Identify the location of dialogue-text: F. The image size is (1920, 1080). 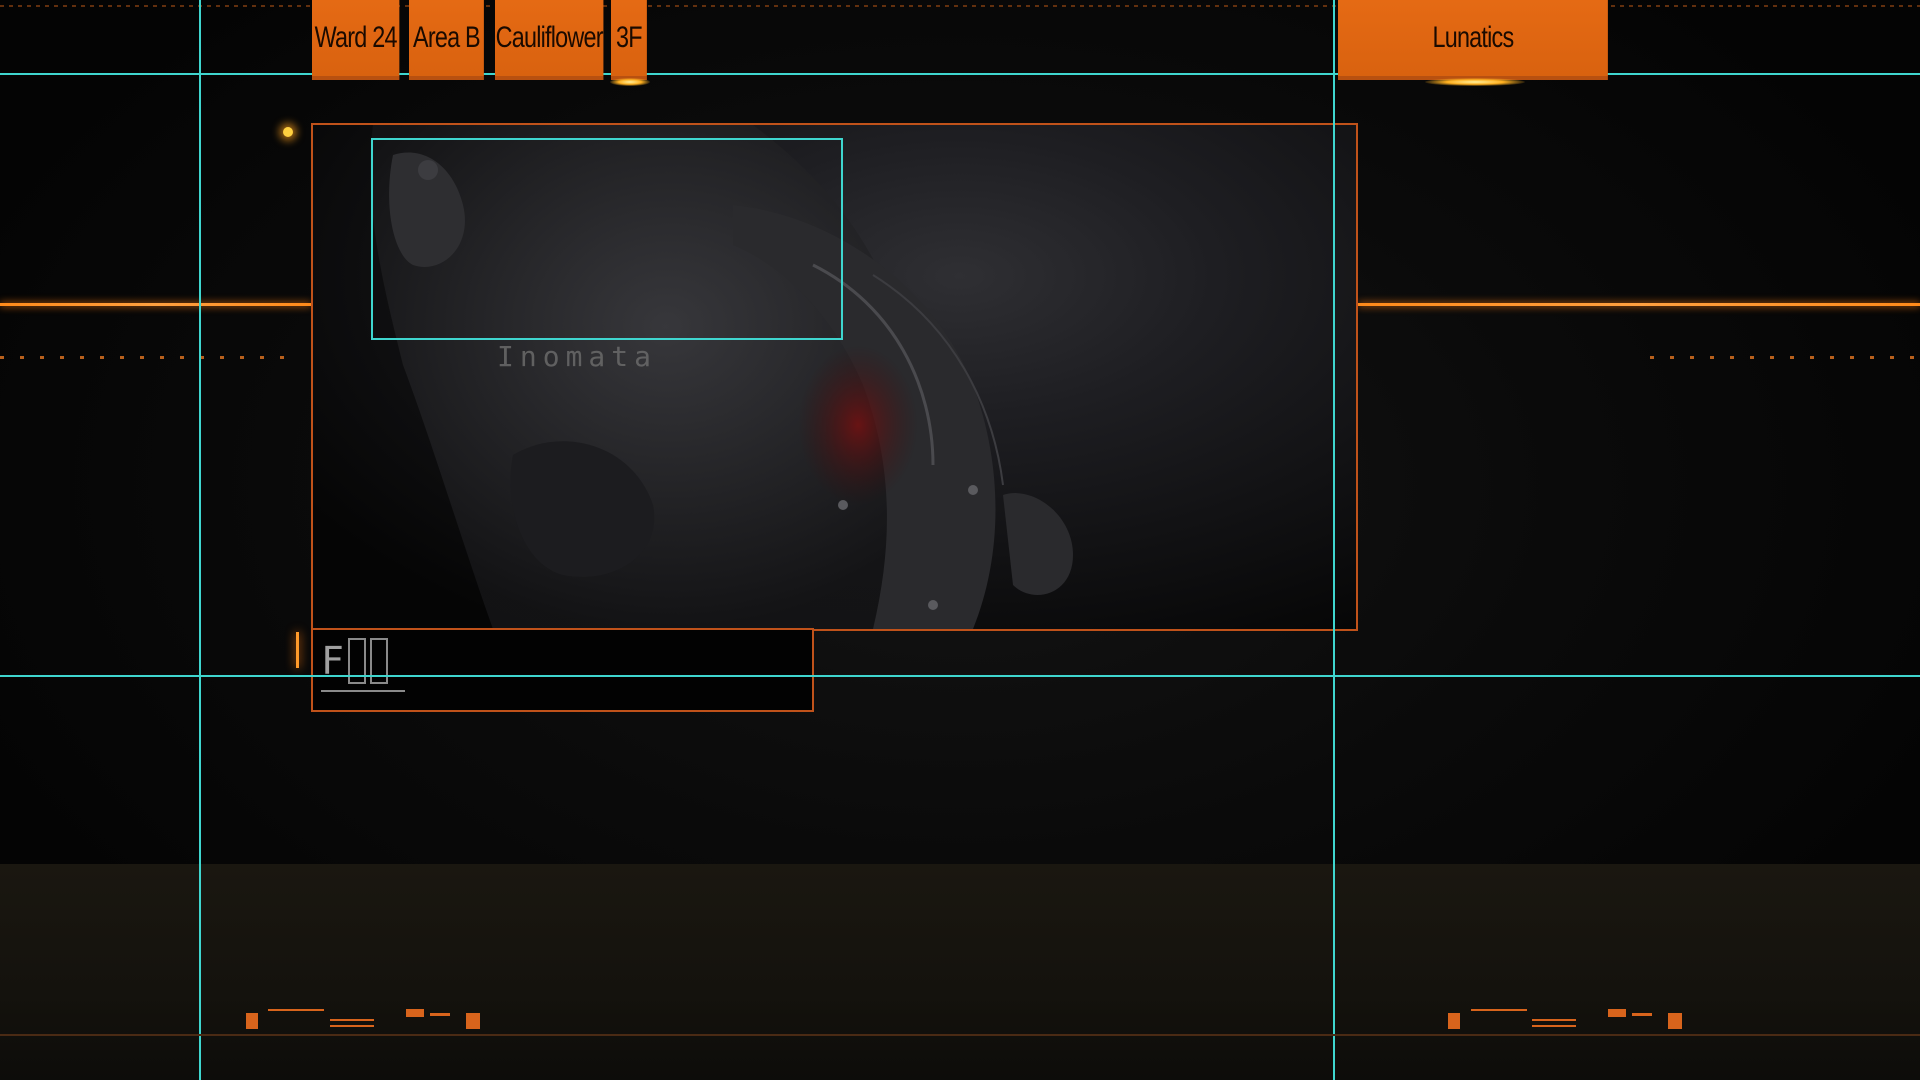
(332, 661).